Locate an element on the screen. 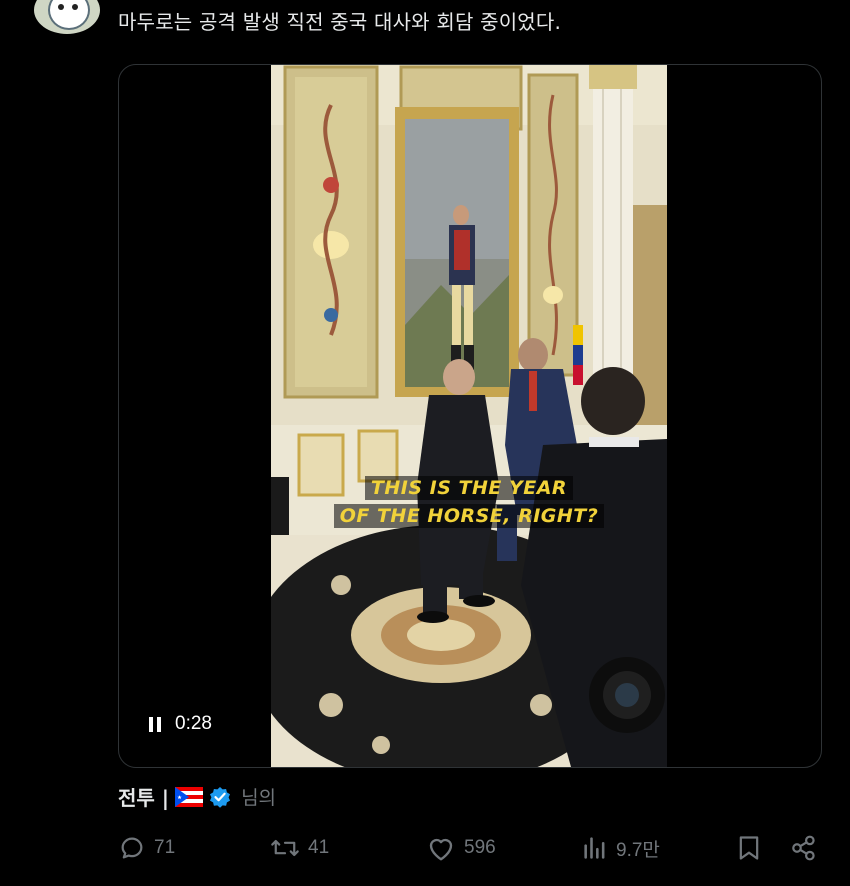 Image resolution: width=850 pixels, height=886 pixels. video-subtitle: THIS IS THE YEAR is located at coordinates (469, 488).